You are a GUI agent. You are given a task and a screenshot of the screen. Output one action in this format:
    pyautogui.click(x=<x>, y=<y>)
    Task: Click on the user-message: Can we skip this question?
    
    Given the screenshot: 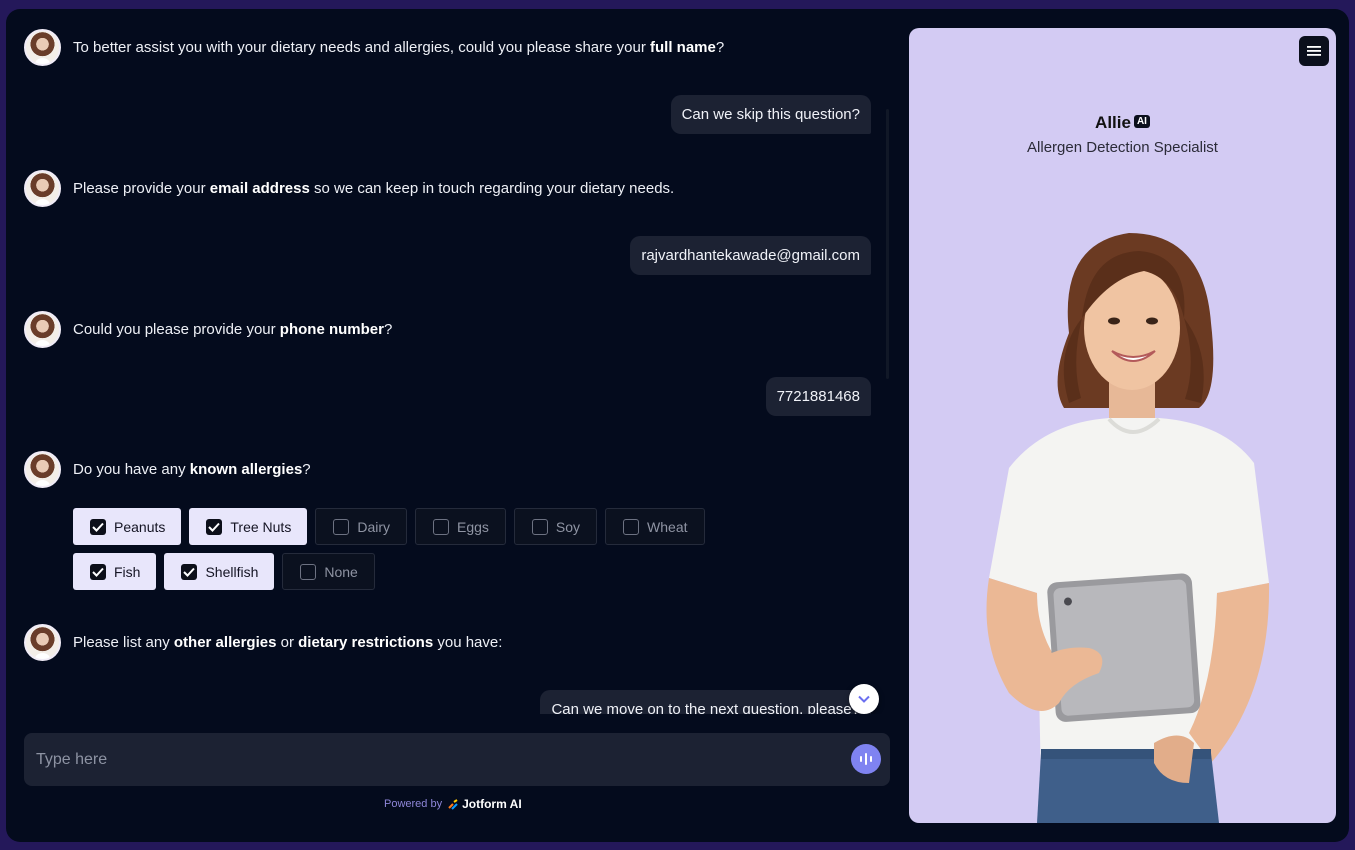 What is the action you would take?
    pyautogui.click(x=770, y=114)
    